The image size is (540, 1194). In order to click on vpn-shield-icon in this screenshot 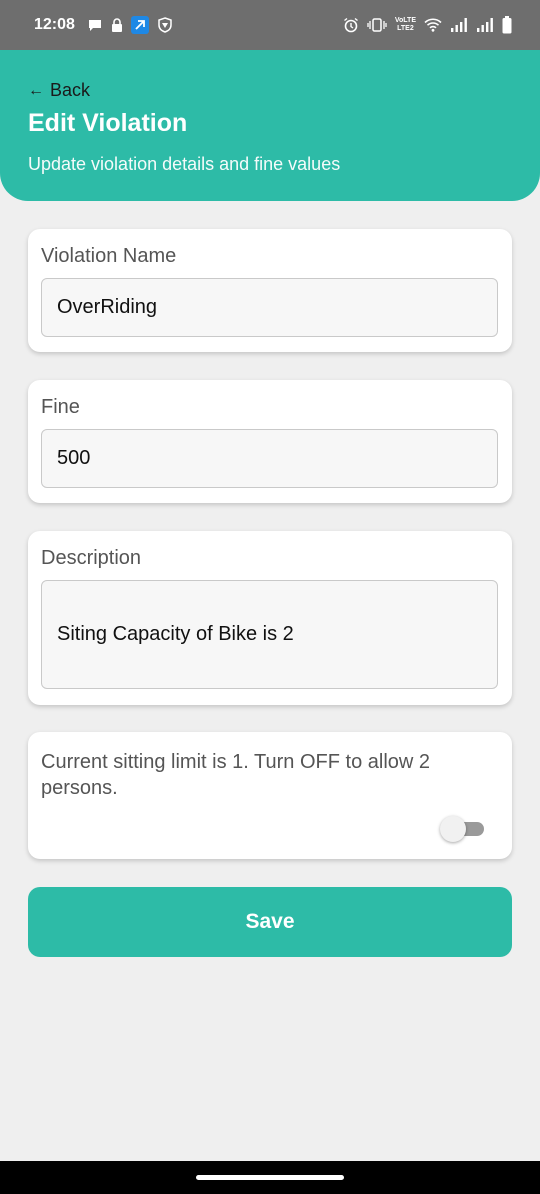, I will do `click(165, 25)`.